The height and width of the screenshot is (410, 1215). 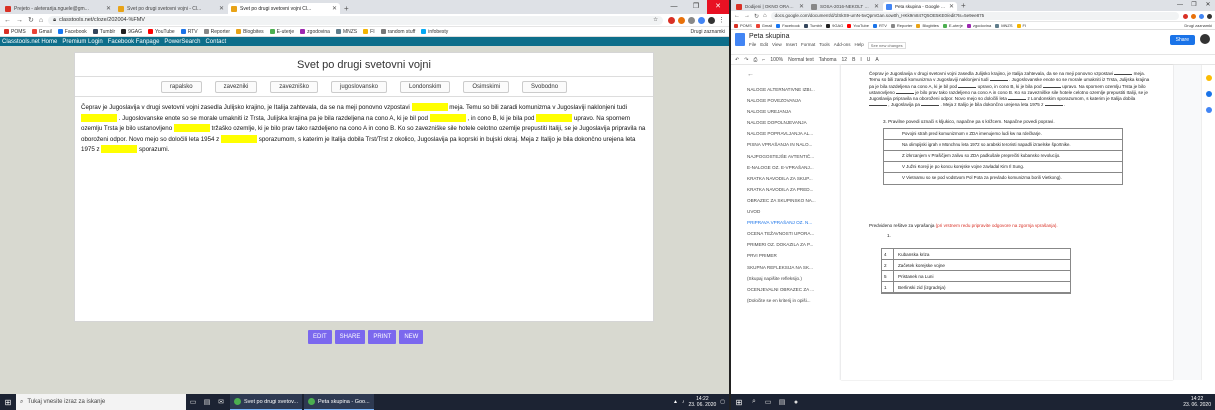 I want to click on taskbar-search: ⌕ Tukaj vnesite izraz za iskanje, so click(x=101, y=402).